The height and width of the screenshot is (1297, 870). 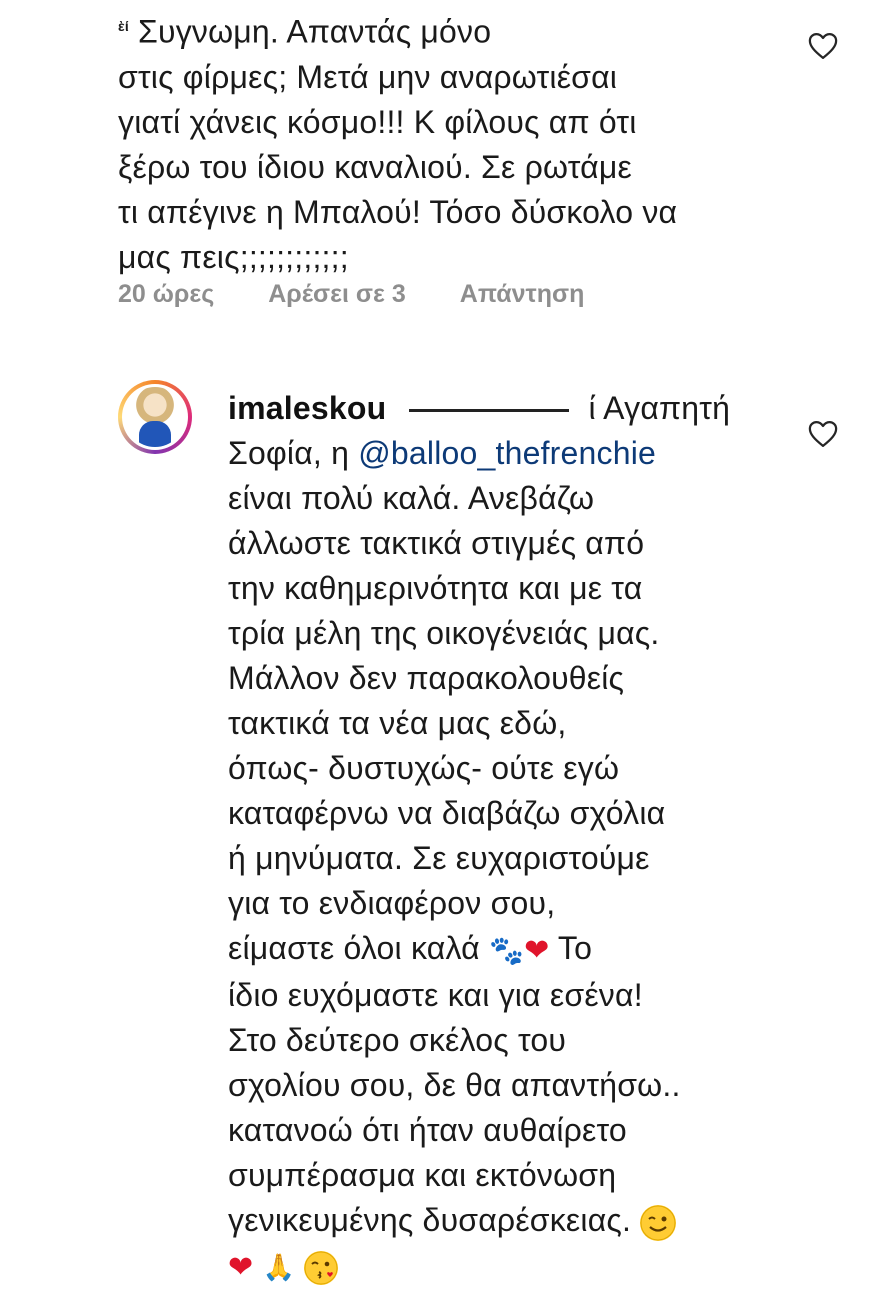 What do you see at coordinates (436, 543) in the screenshot?
I see `comment-line: άλλωστε τακτικά στιγμές από` at bounding box center [436, 543].